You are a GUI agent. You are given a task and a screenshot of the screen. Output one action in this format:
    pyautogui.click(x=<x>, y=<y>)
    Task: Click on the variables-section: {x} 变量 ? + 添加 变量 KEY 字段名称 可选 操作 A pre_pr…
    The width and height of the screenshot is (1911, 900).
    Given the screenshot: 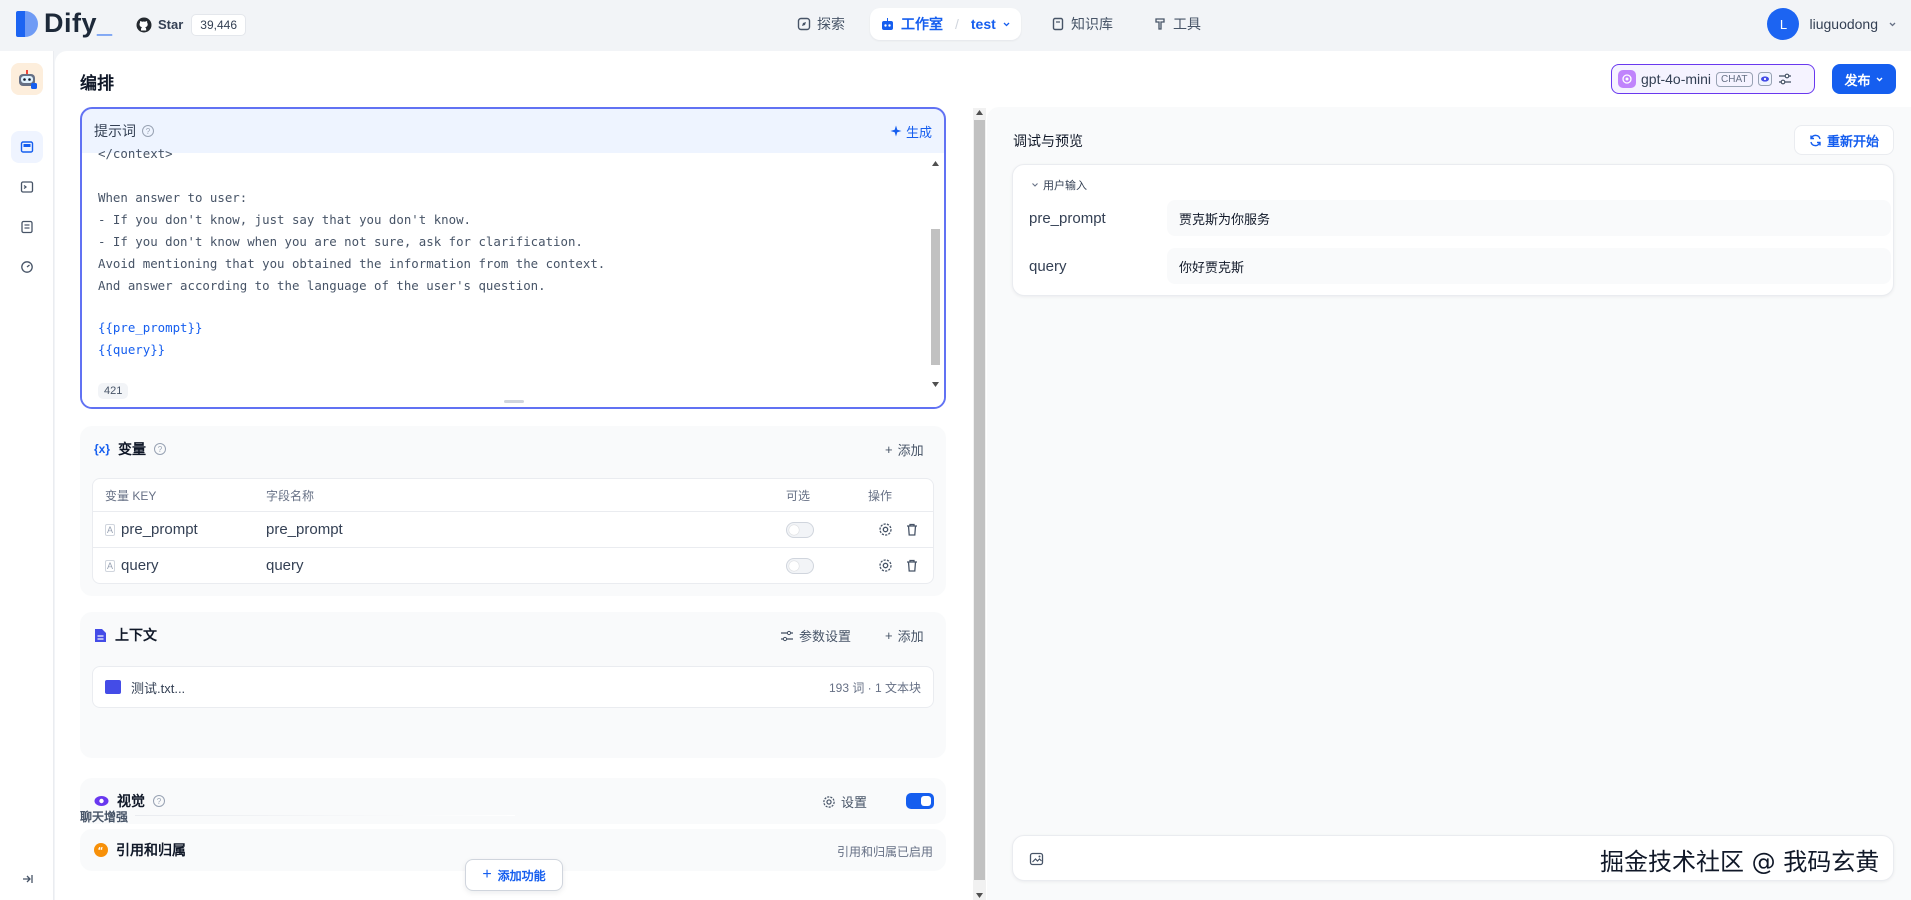 What is the action you would take?
    pyautogui.click(x=513, y=511)
    